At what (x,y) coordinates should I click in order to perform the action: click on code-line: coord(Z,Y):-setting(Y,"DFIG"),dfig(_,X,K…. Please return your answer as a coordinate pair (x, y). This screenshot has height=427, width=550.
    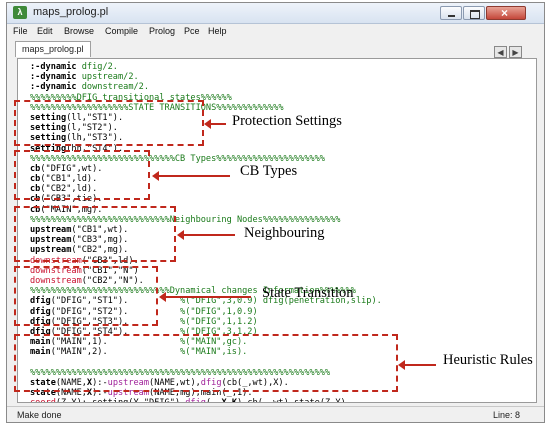
    Looking at the image, I should click on (206, 400).